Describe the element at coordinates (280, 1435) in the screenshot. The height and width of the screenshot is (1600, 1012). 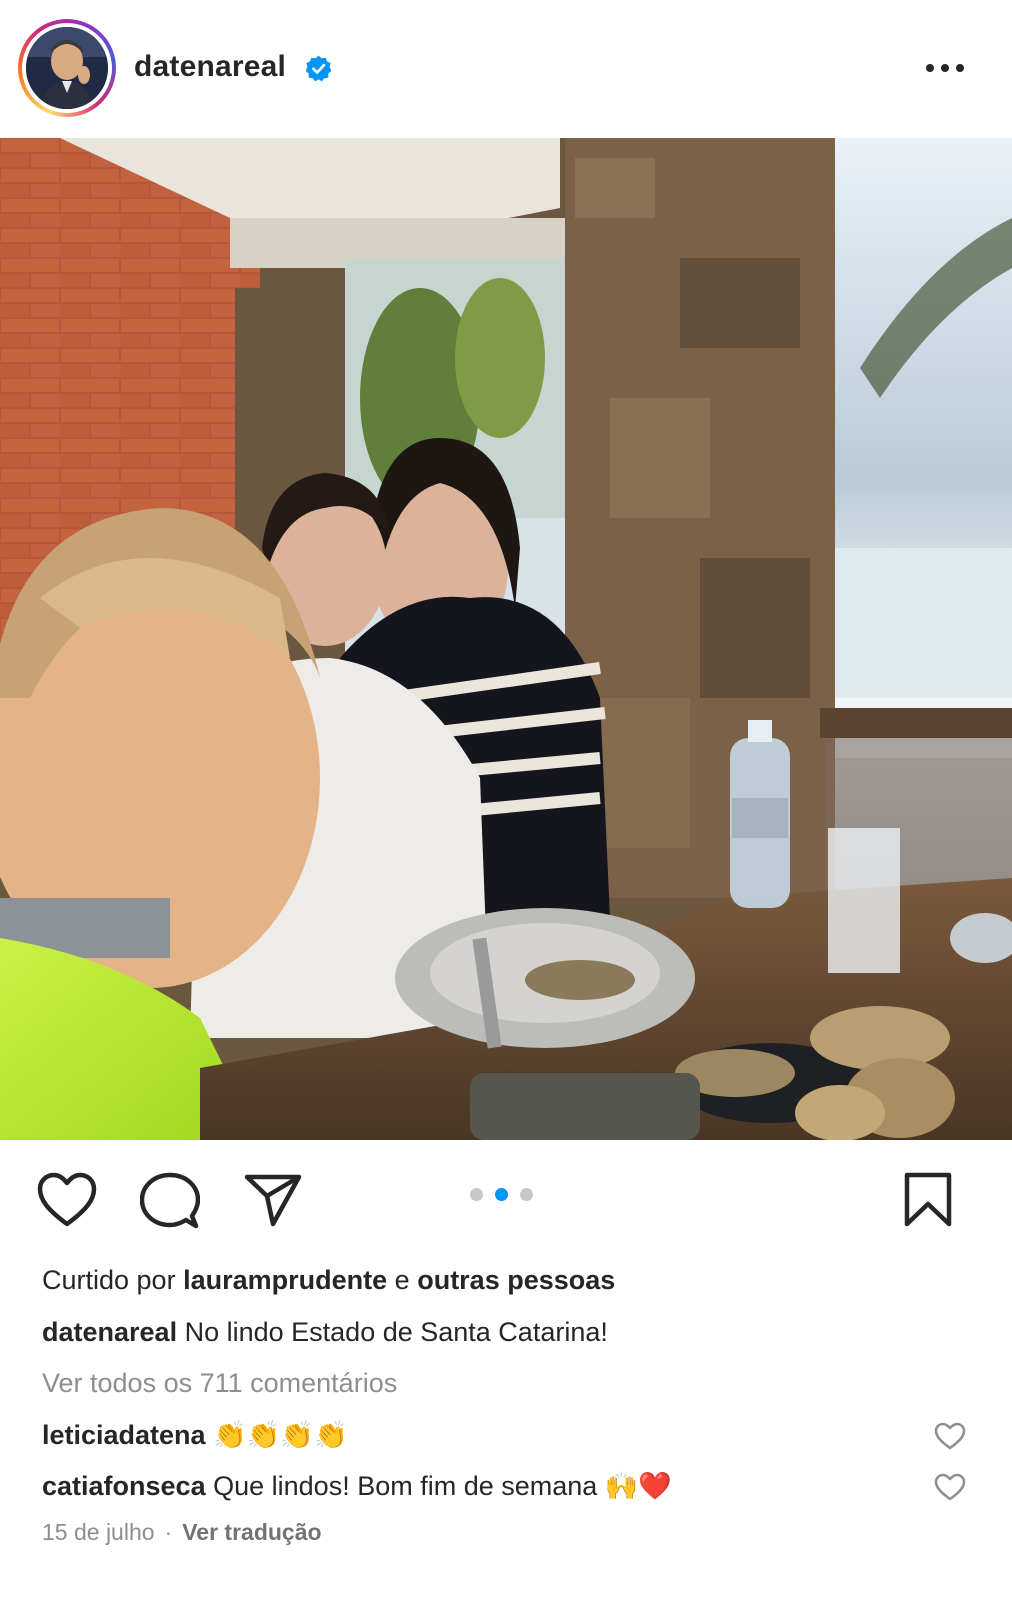
I see `comment-text: 👏👏👏👏` at that location.